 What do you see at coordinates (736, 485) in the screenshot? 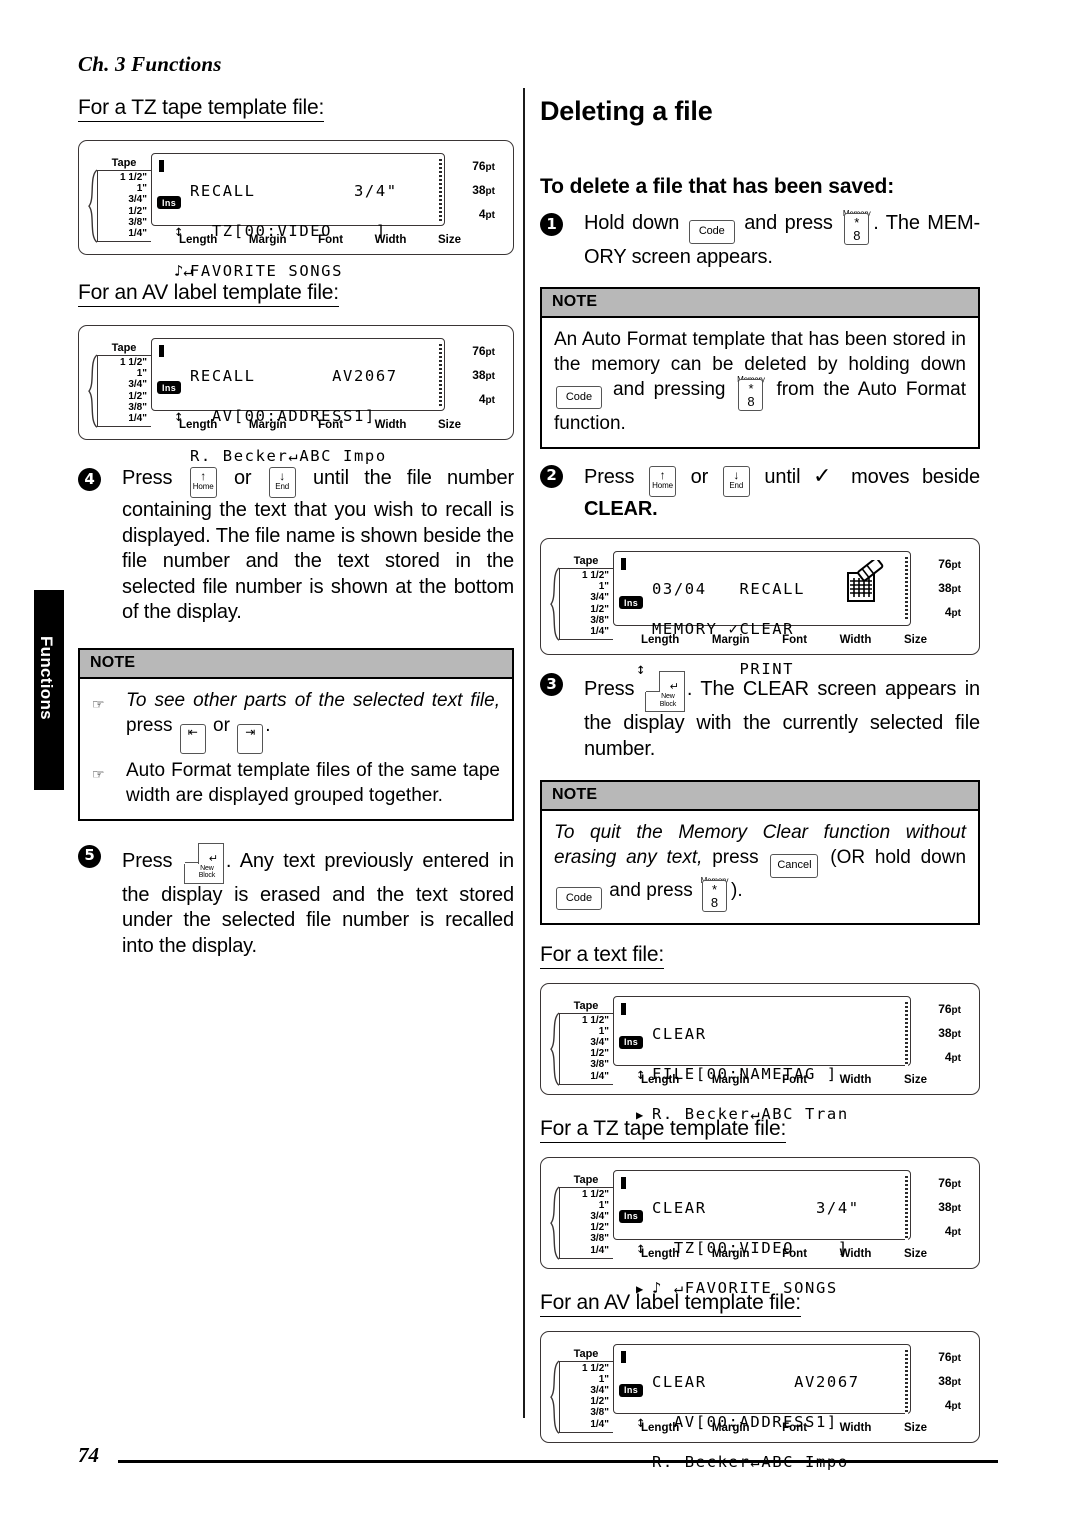
I see `end-key-label: End` at bounding box center [736, 485].